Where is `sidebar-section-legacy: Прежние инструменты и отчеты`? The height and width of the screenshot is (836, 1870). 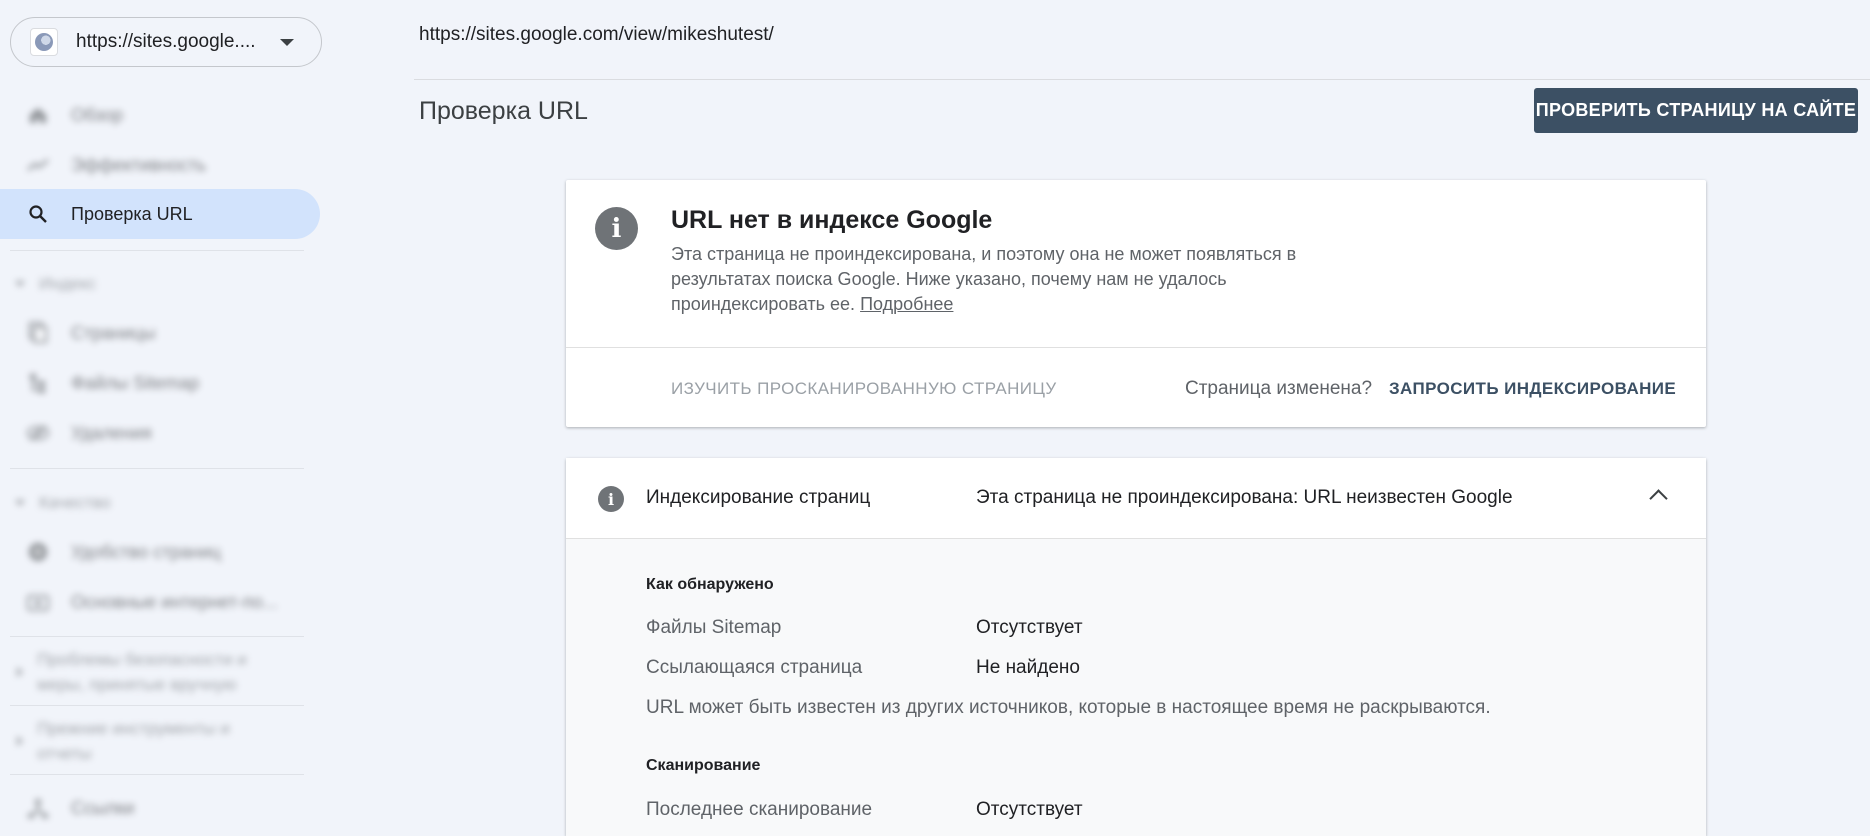 sidebar-section-legacy: Прежние инструменты и отчеты is located at coordinates (150, 741).